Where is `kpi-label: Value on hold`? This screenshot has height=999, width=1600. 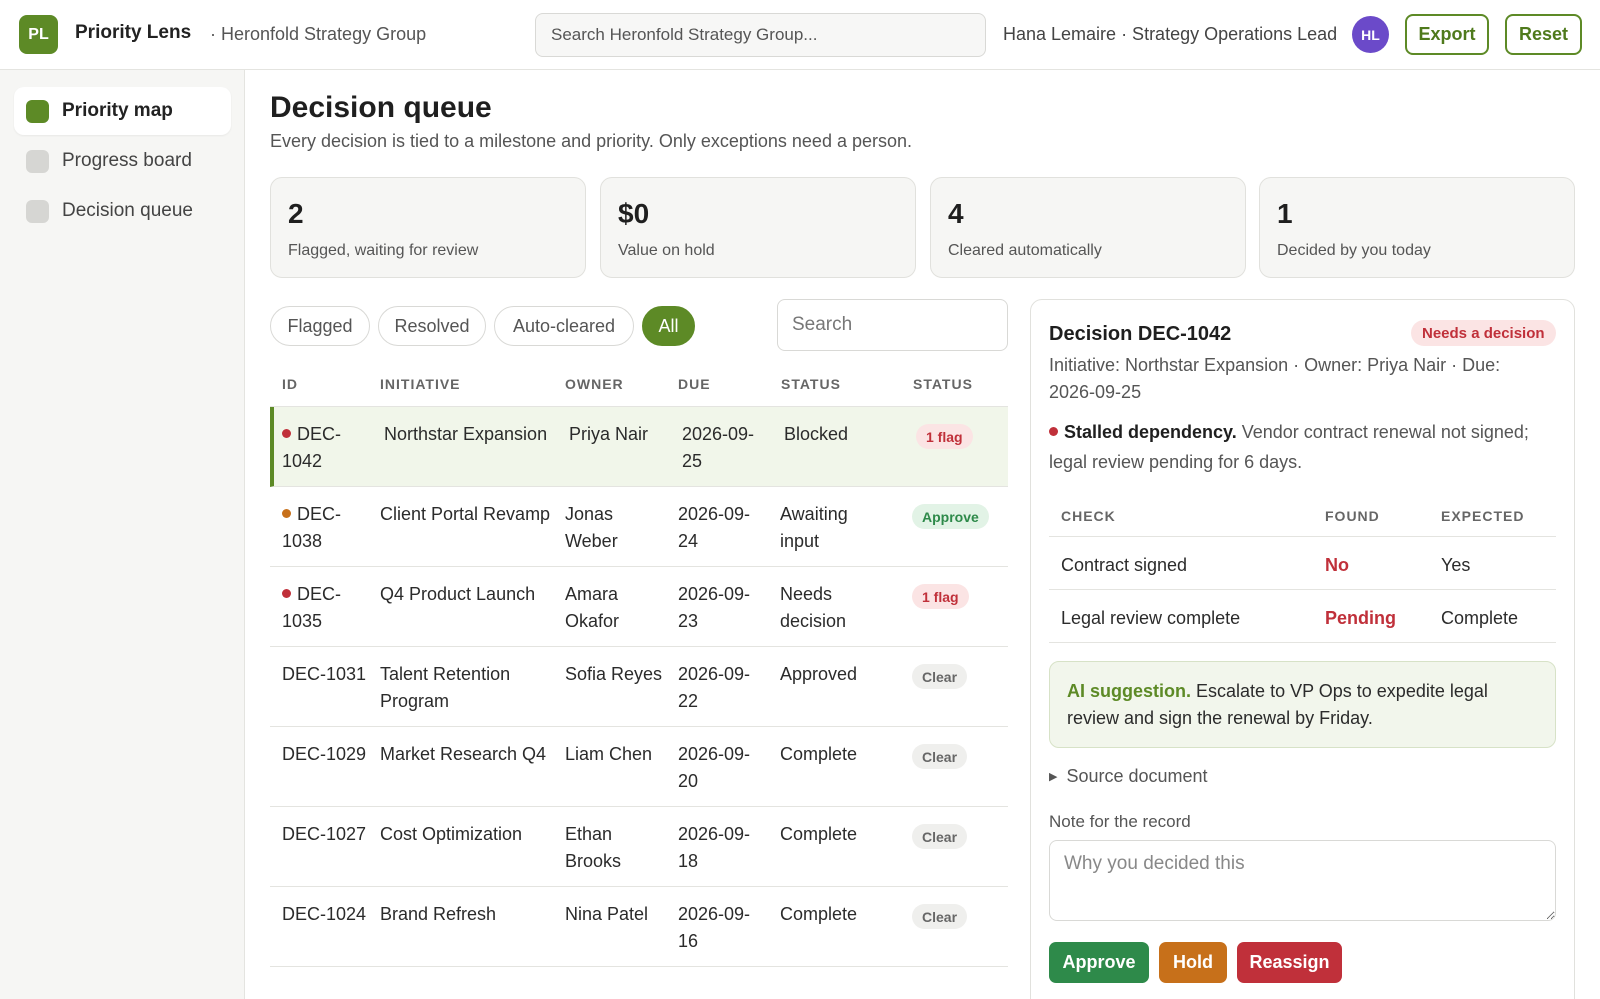
kpi-label: Value on hold is located at coordinates (666, 250).